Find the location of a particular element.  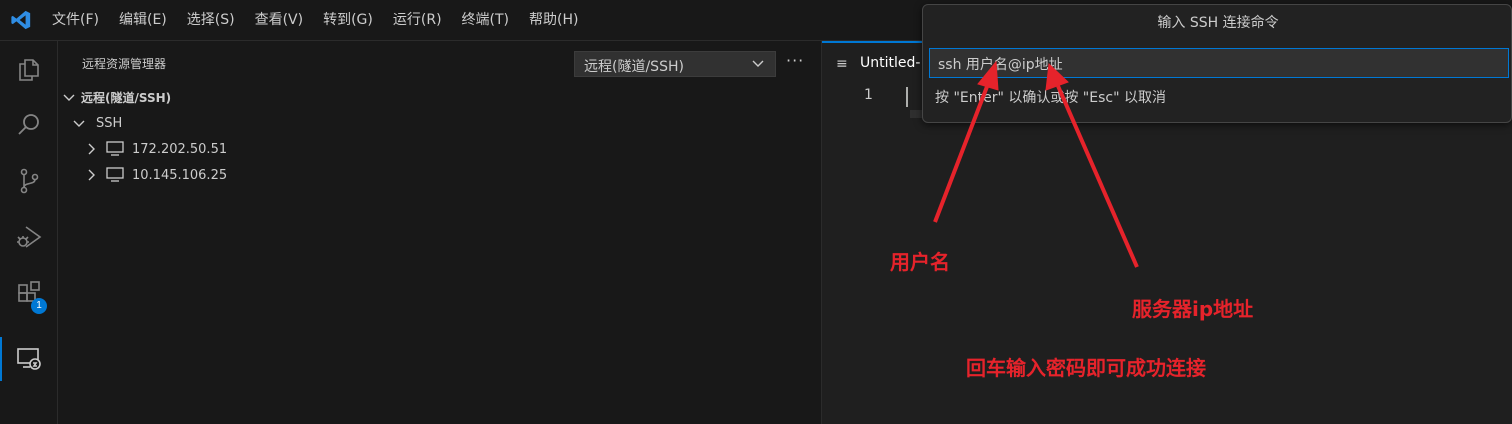

ssh-command-input: ssh 用户名@ip地址 is located at coordinates (1219, 63).